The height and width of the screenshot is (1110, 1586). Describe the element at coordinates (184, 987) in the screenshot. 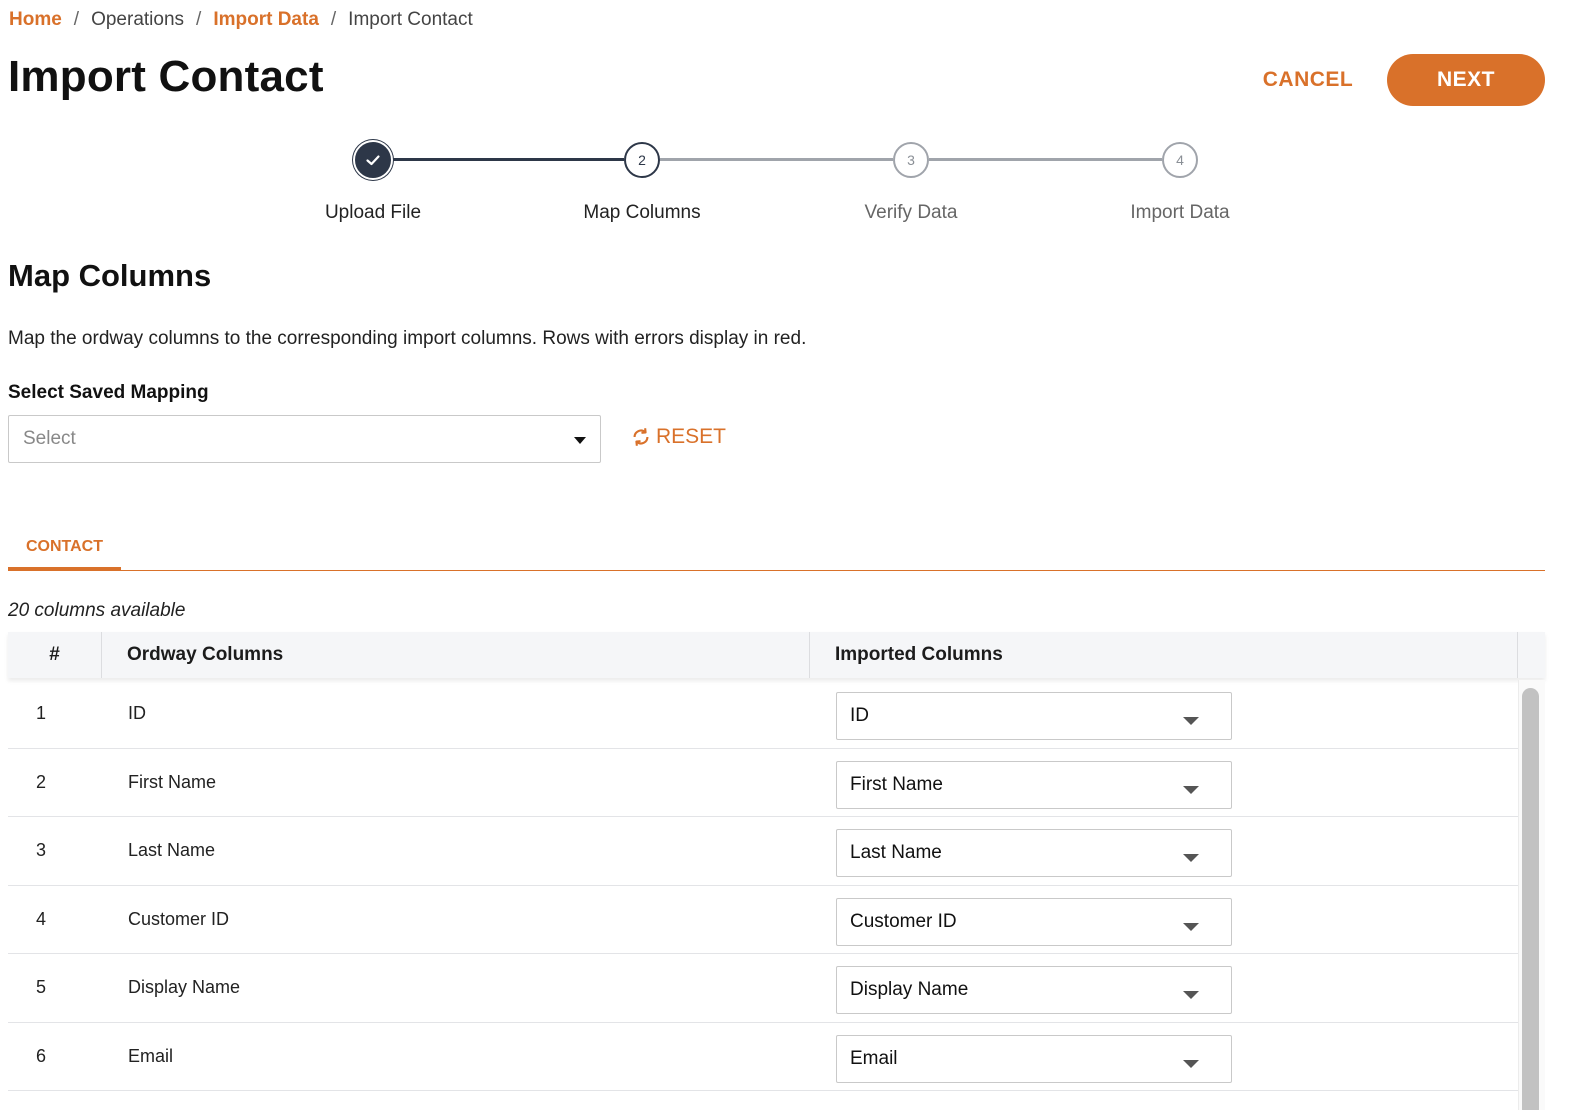

I see `ordway-column-name: Display Name` at that location.